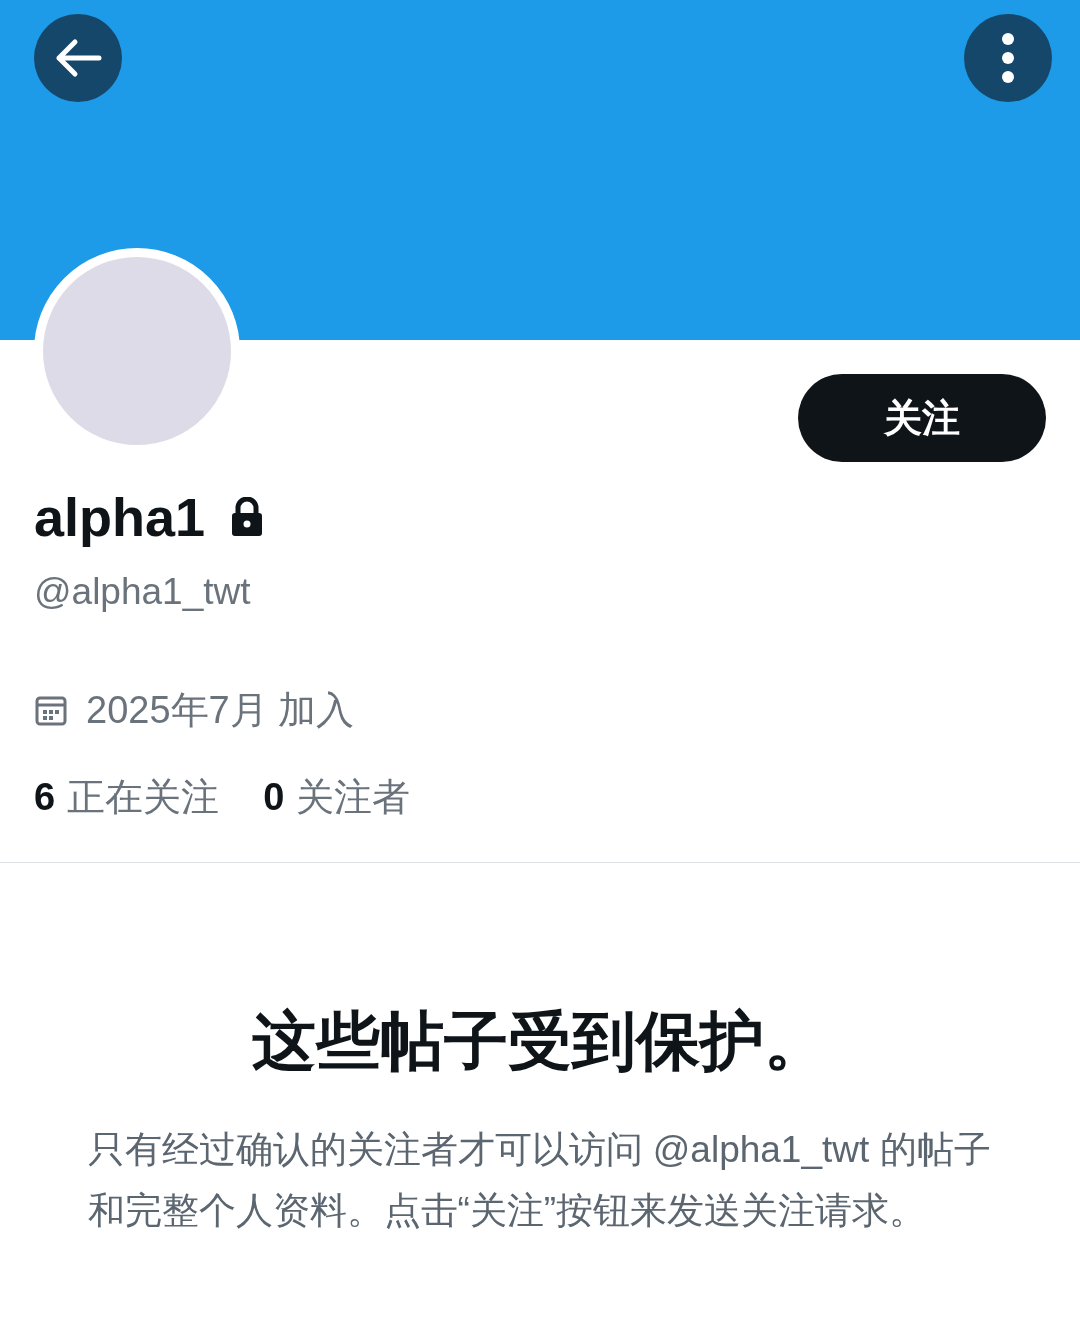 The width and height of the screenshot is (1080, 1323). Describe the element at coordinates (143, 592) in the screenshot. I see `profile-handle: @alpha1_twt` at that location.